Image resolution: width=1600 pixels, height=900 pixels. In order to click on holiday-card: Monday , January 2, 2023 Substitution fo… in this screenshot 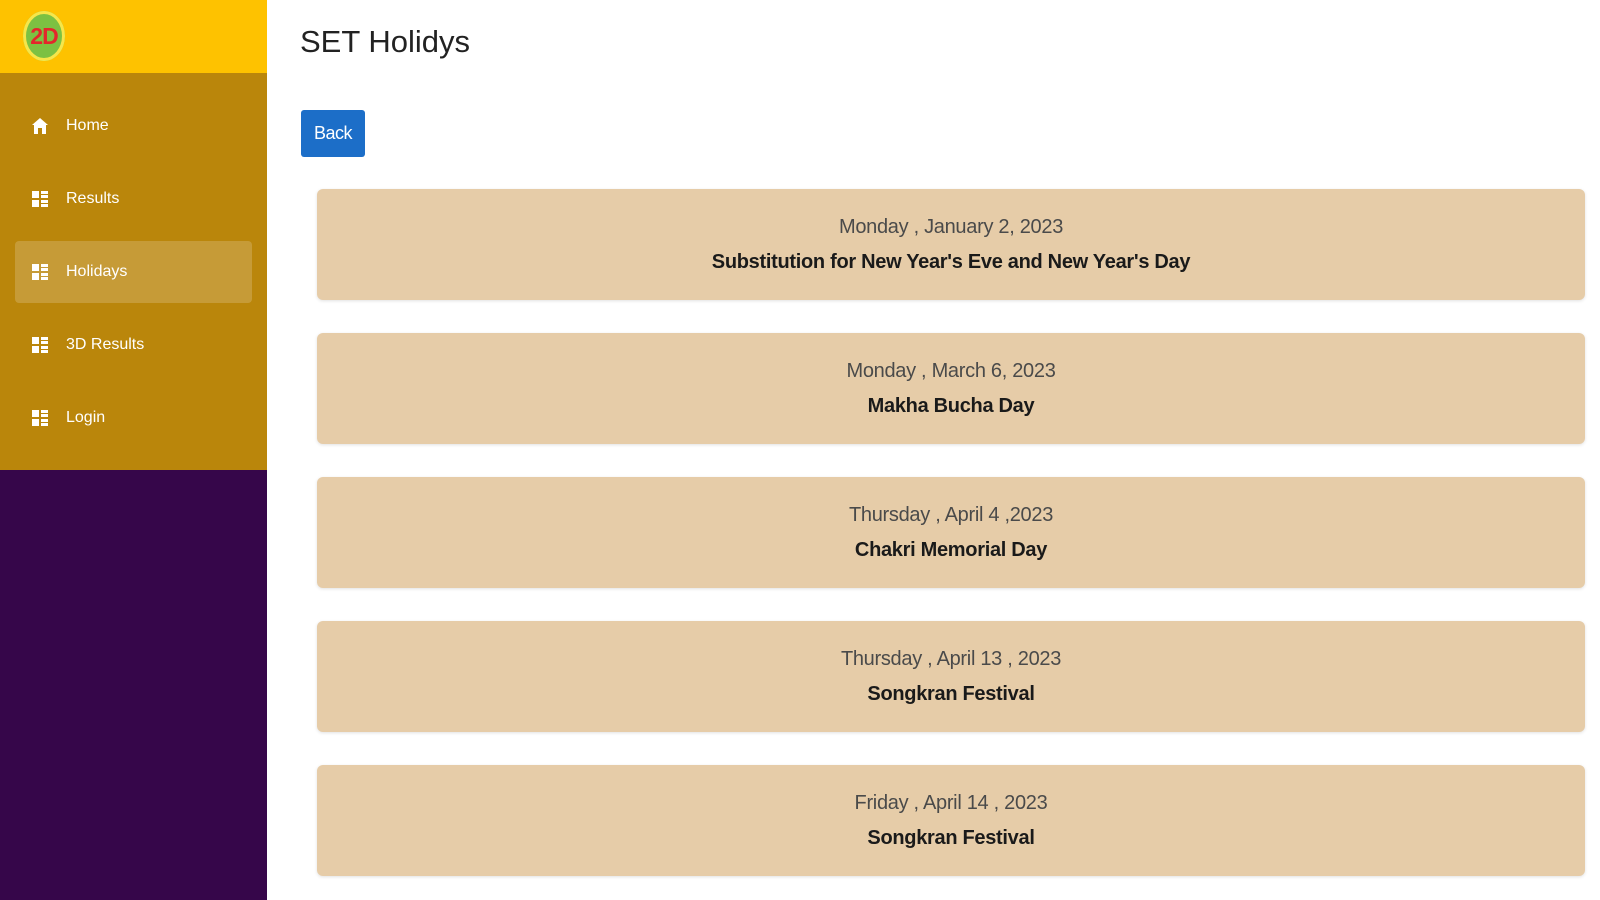, I will do `click(951, 244)`.